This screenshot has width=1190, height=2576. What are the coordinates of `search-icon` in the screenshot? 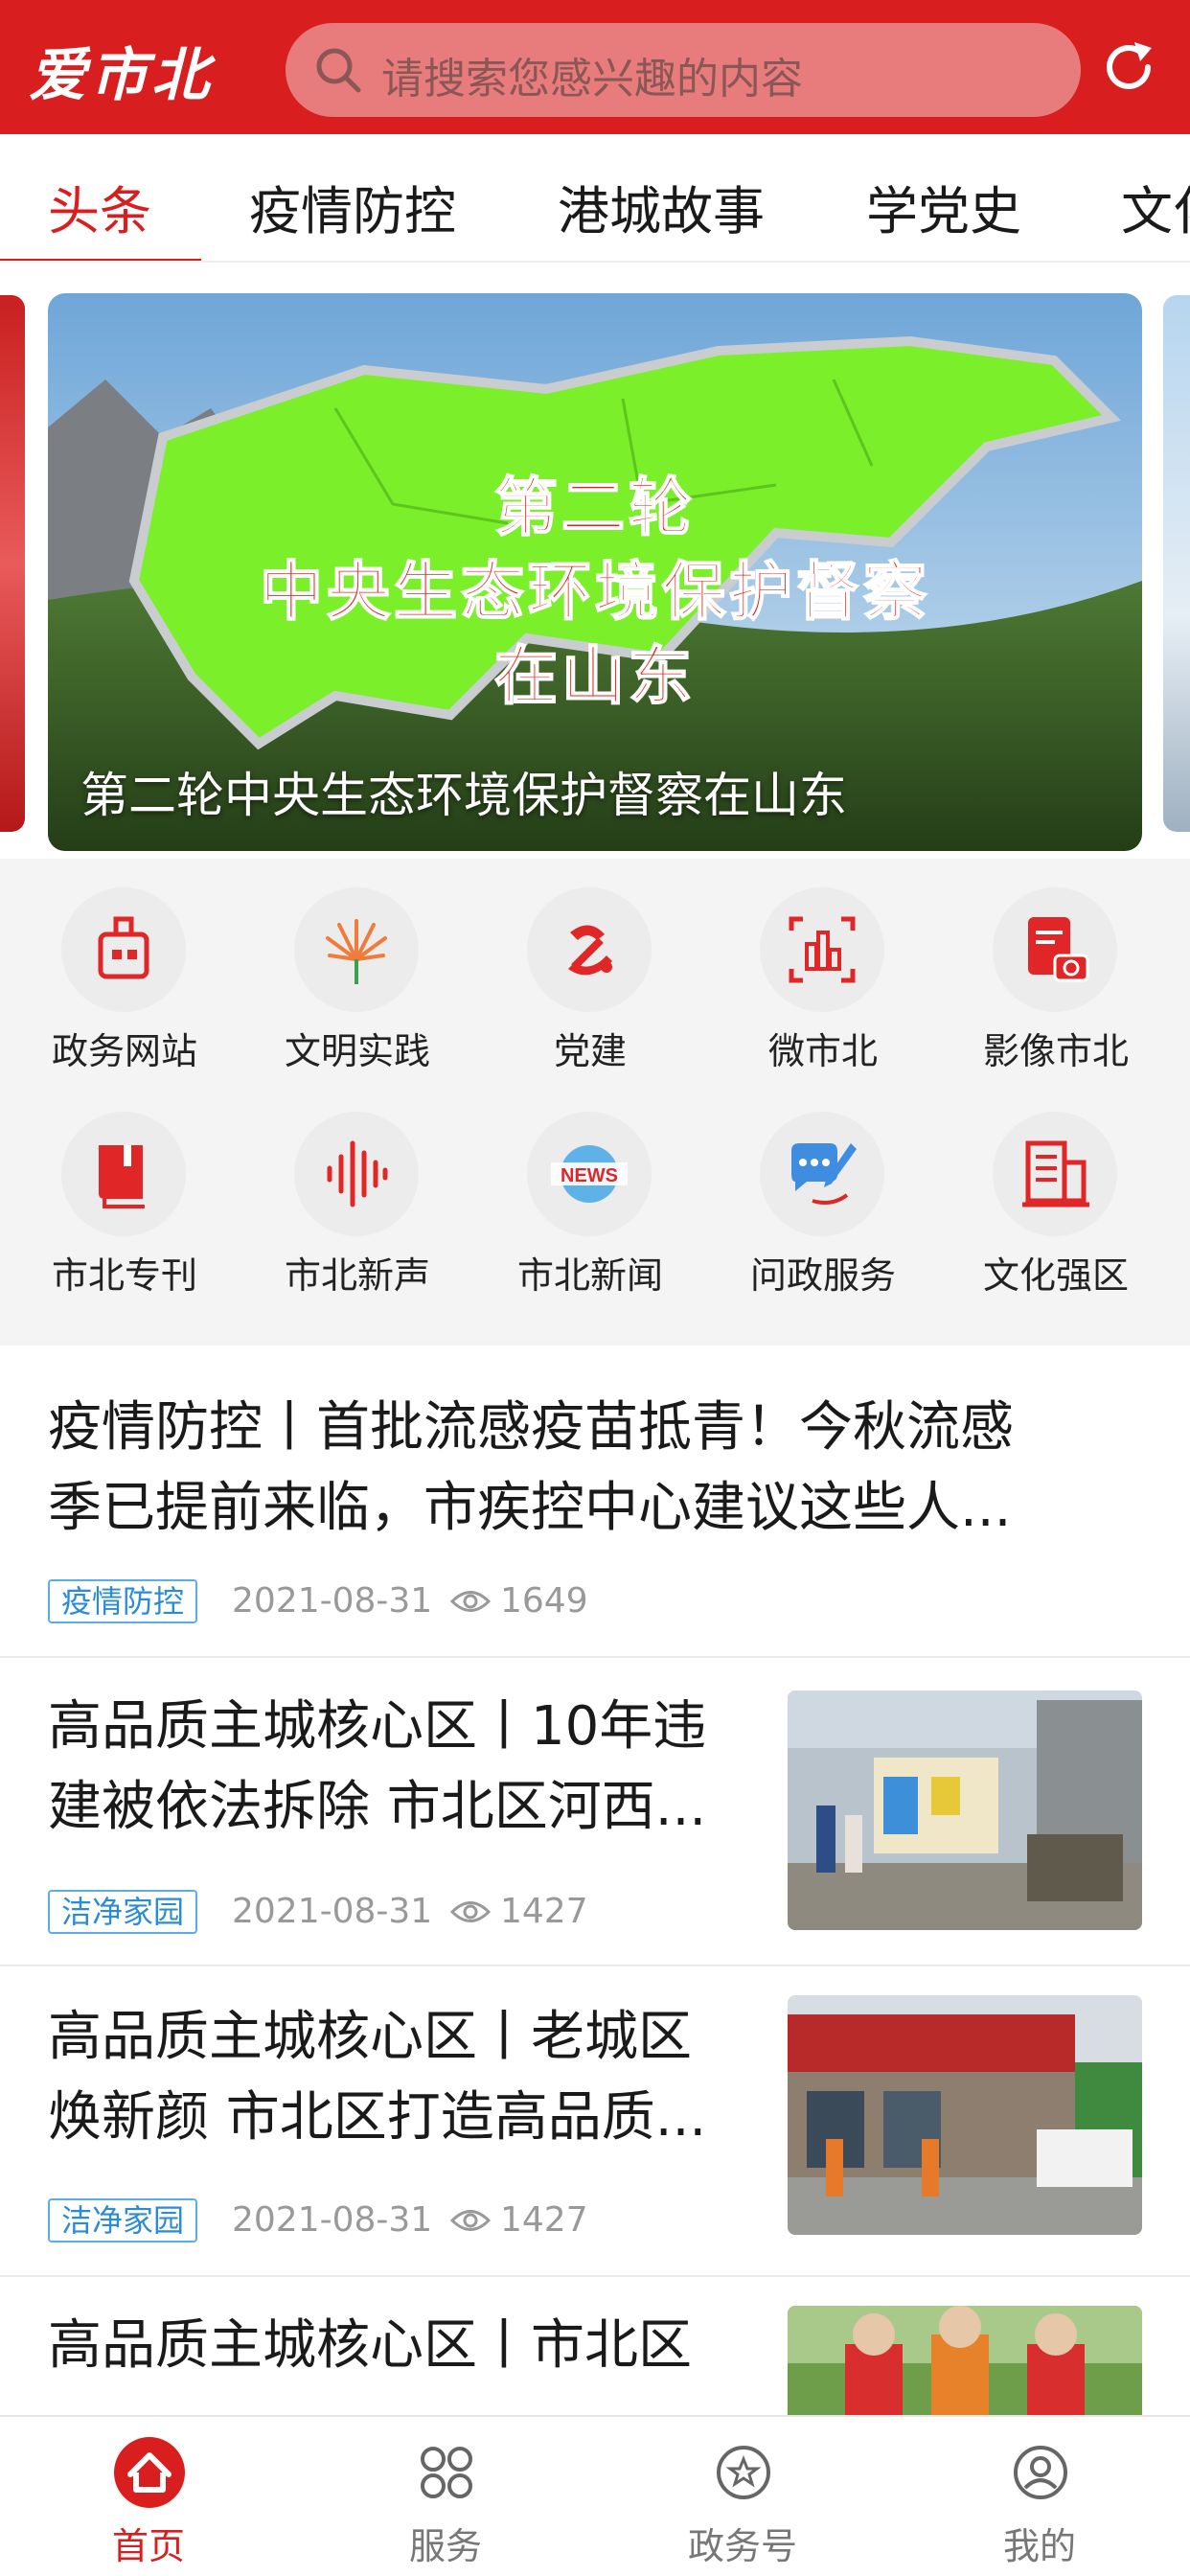 It's located at (339, 70).